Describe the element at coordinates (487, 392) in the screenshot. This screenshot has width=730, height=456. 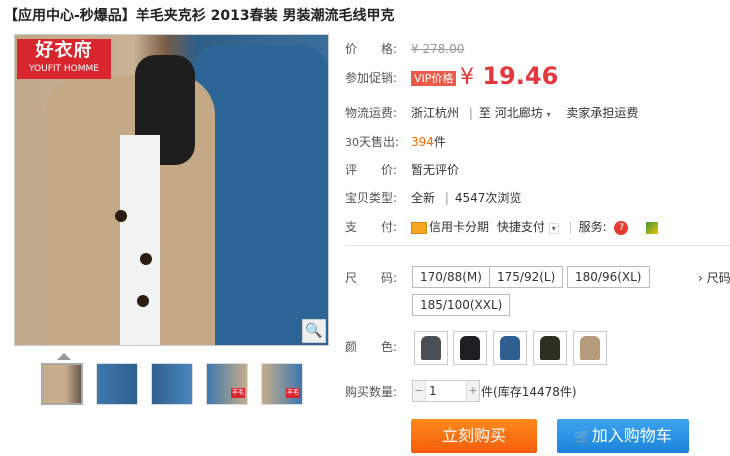
I see `quantity-unit: 件` at that location.